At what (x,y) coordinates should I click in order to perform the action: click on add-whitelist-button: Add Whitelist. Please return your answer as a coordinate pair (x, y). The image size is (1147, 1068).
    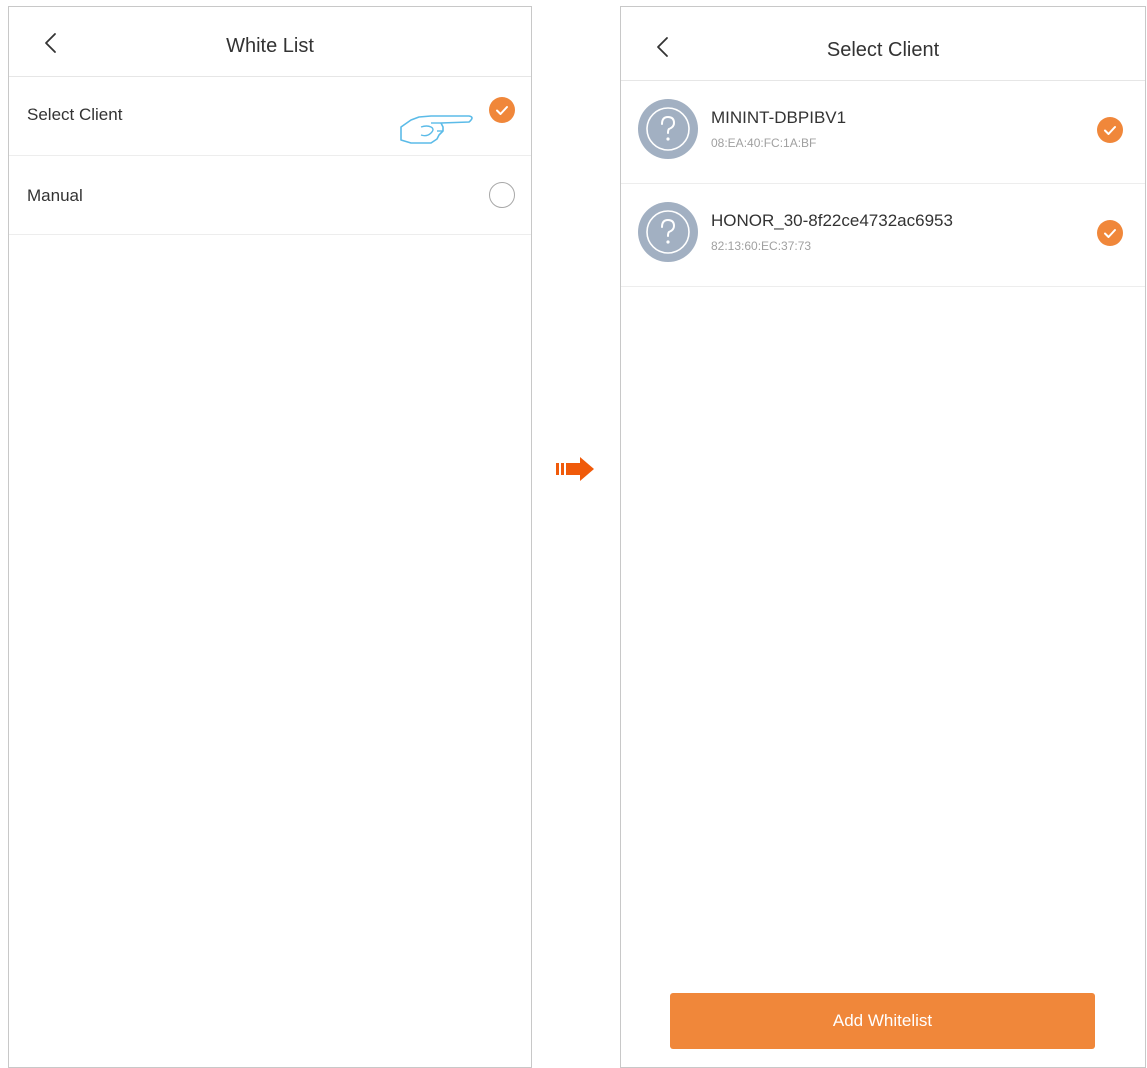
    Looking at the image, I should click on (882, 1021).